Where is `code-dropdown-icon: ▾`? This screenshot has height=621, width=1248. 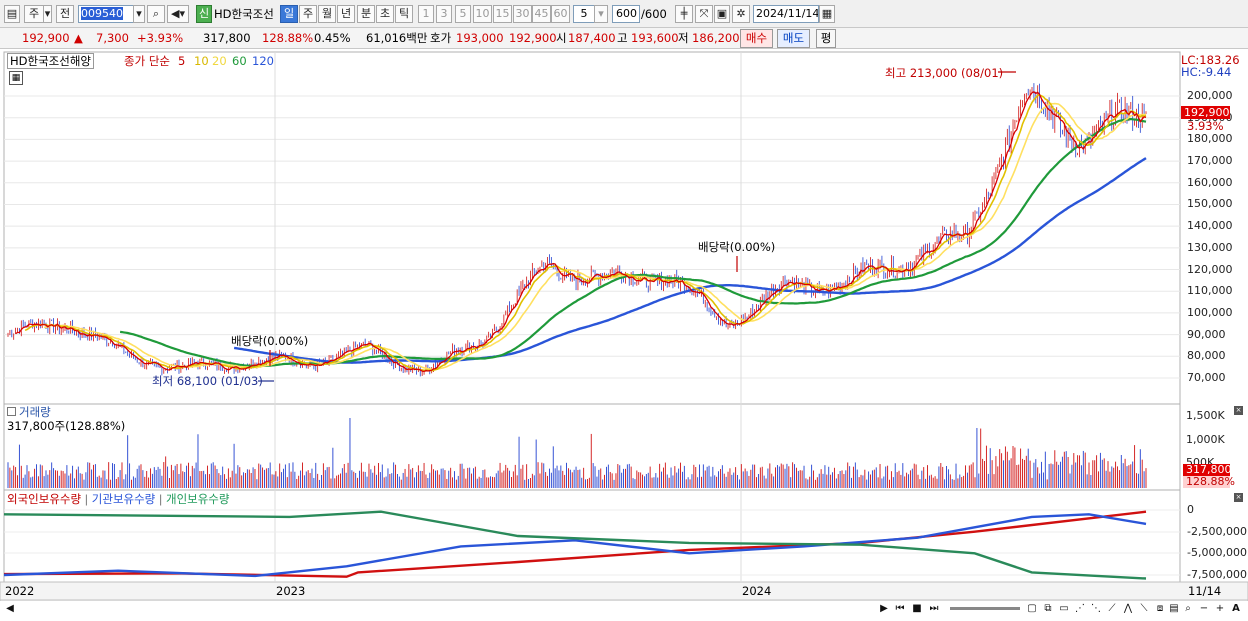
code-dropdown-icon: ▾ is located at coordinates (139, 14).